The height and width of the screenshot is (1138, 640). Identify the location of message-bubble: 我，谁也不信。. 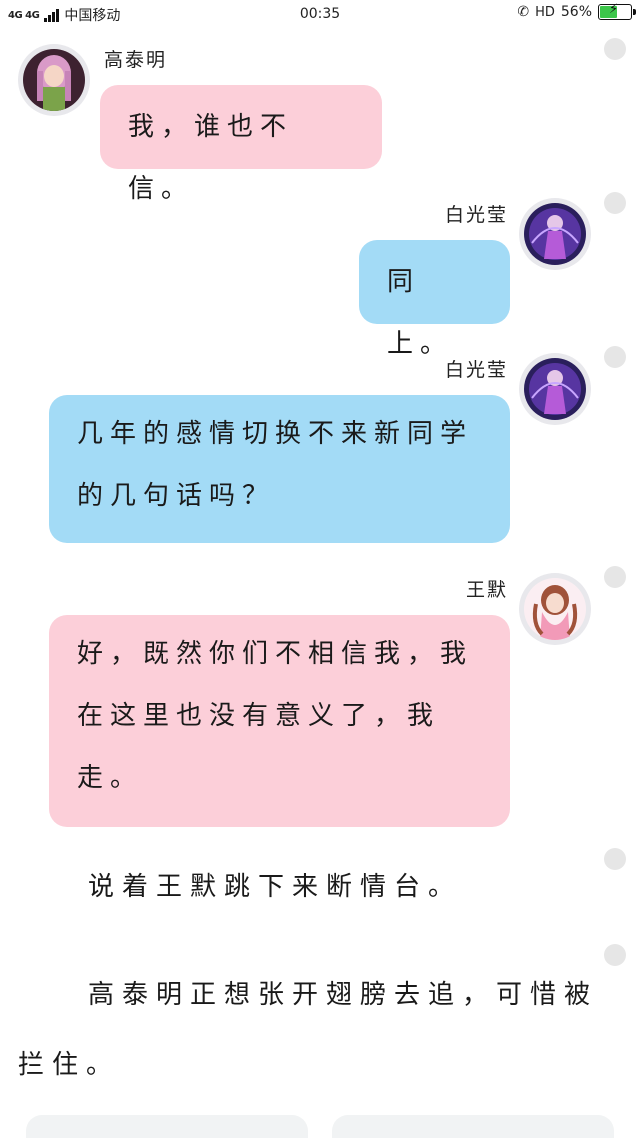
(241, 144).